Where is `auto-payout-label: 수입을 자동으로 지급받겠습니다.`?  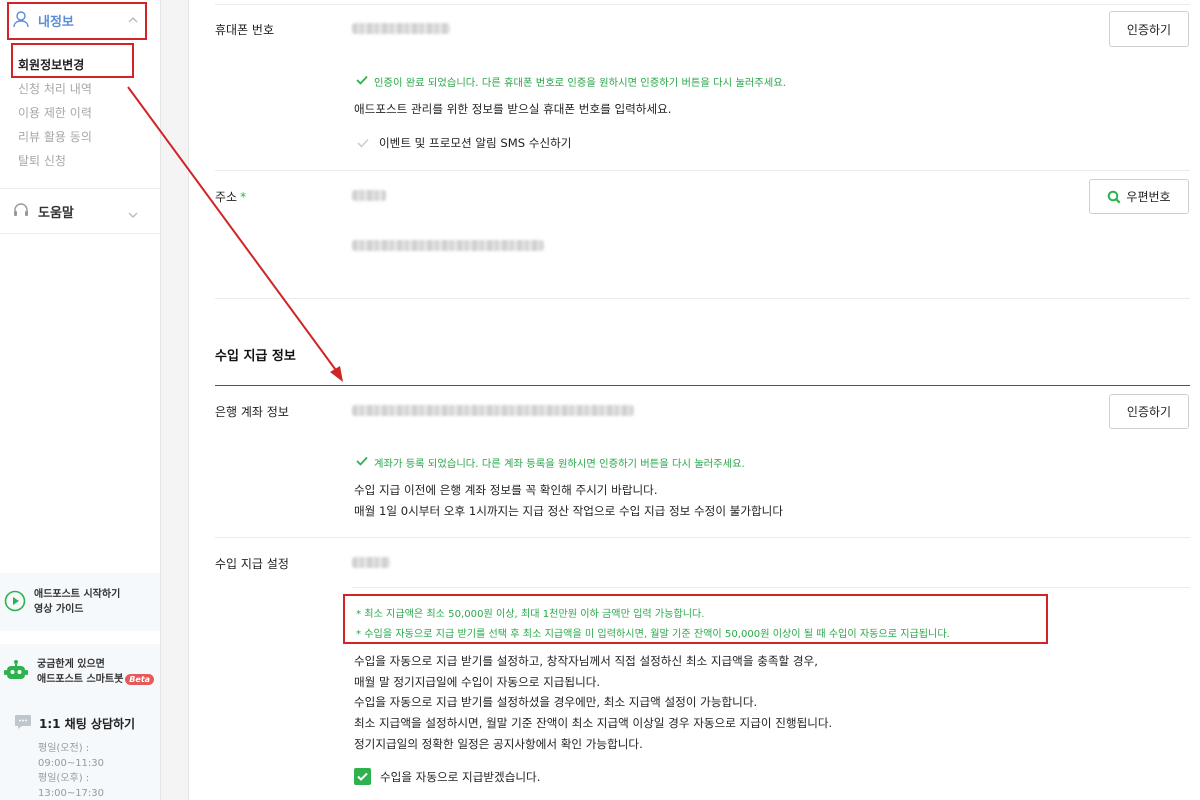
auto-payout-label: 수입을 자동으로 지급받겠습니다. is located at coordinates (460, 776).